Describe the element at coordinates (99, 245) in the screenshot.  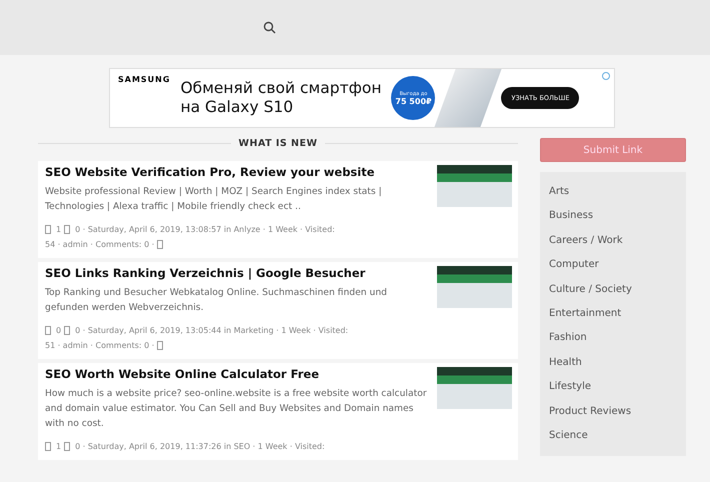
I see `post-meta: 54 · admin · Comments: 0 ·` at that location.